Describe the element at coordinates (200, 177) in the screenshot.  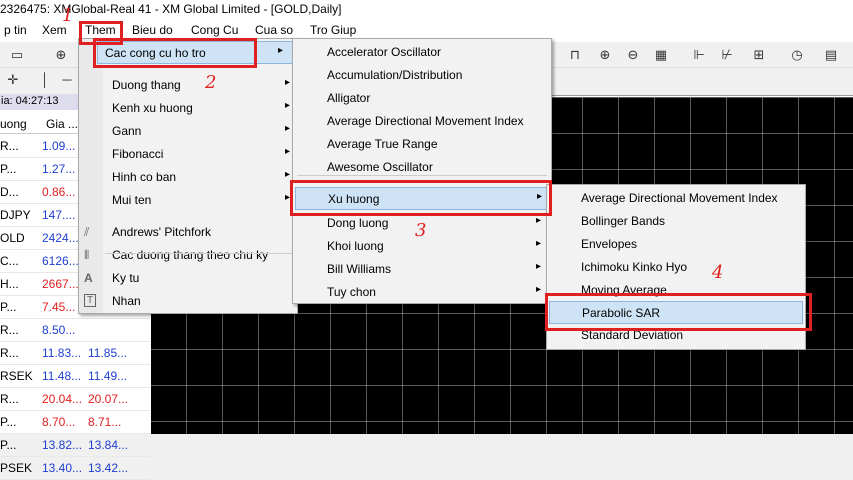
I see `insert-menu-item: Hinh co ban ▸` at that location.